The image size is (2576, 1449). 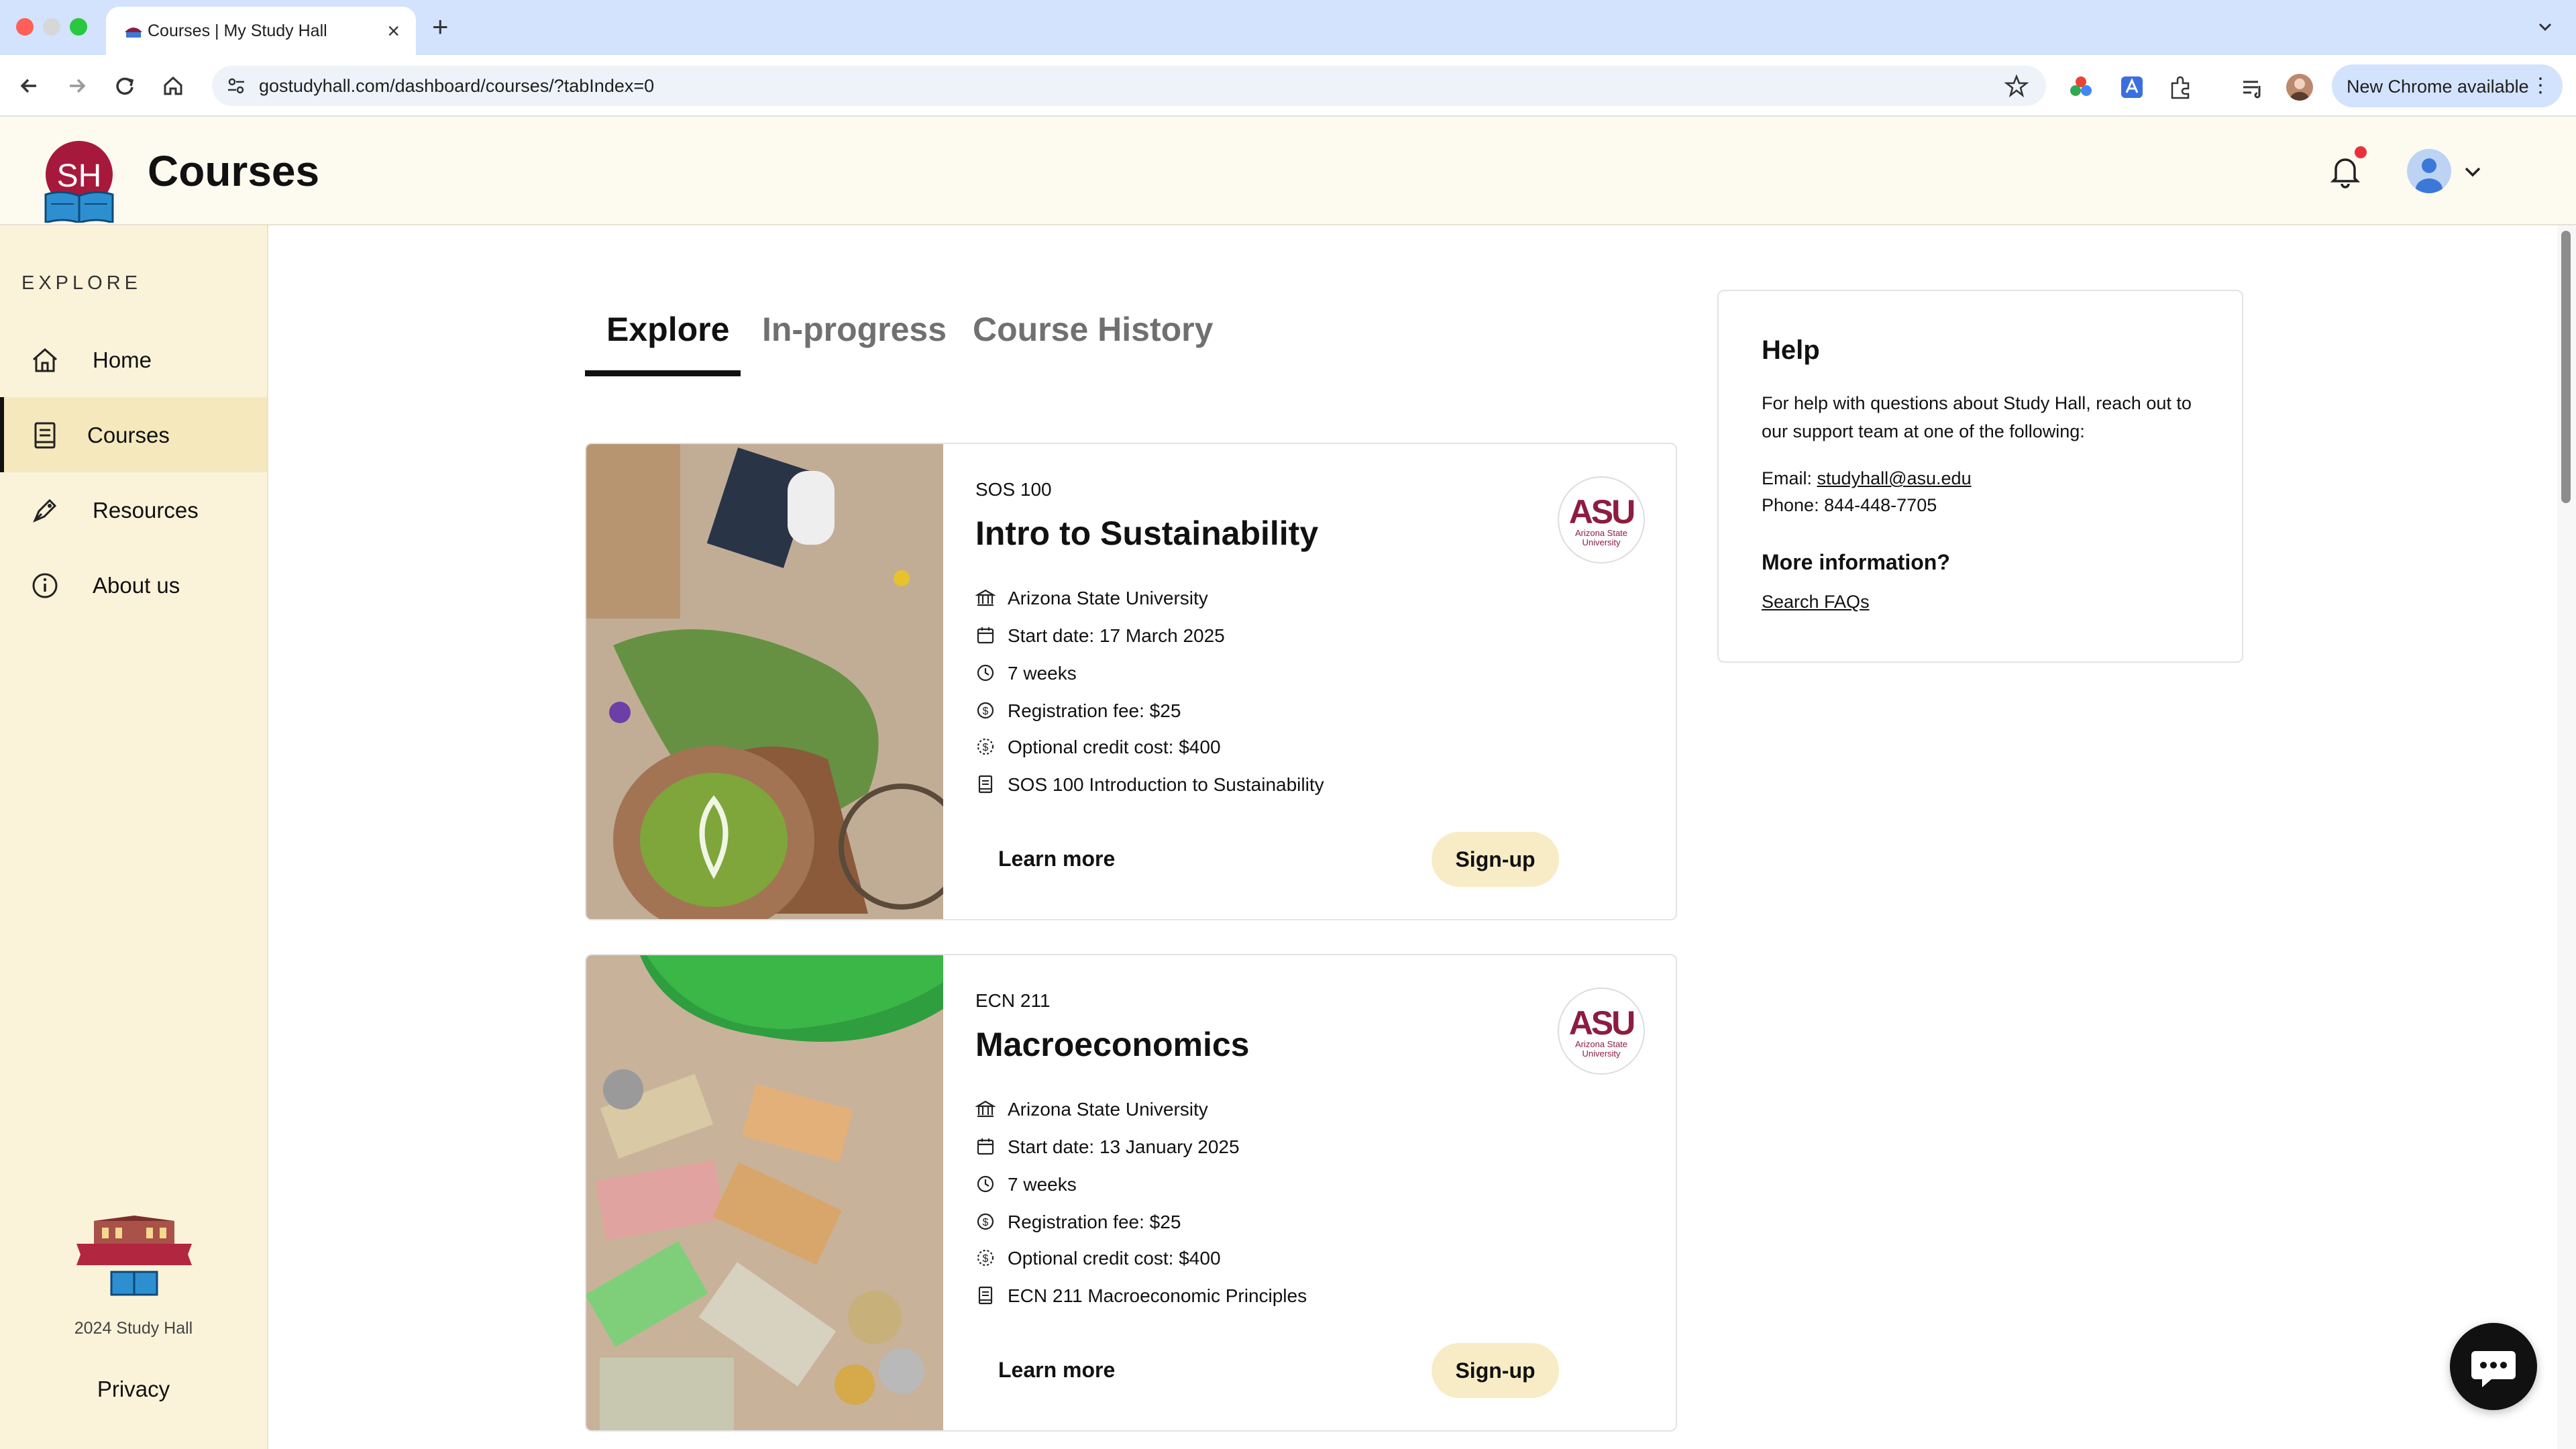 What do you see at coordinates (1112, 1044) in the screenshot?
I see `course-name: Macroeconomics` at bounding box center [1112, 1044].